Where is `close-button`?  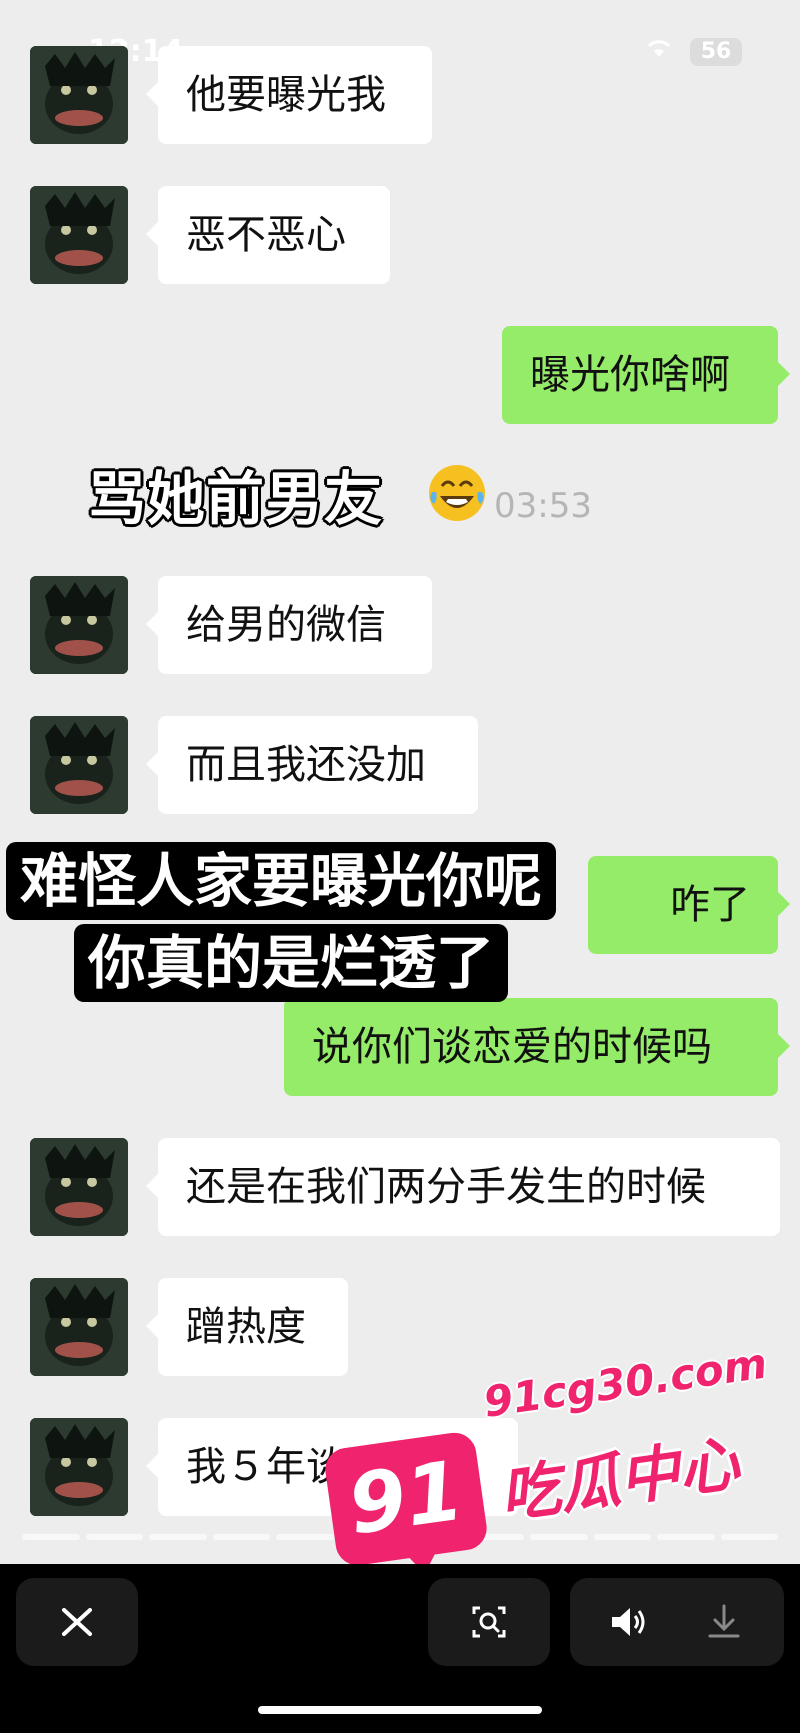
close-button is located at coordinates (77, 1622).